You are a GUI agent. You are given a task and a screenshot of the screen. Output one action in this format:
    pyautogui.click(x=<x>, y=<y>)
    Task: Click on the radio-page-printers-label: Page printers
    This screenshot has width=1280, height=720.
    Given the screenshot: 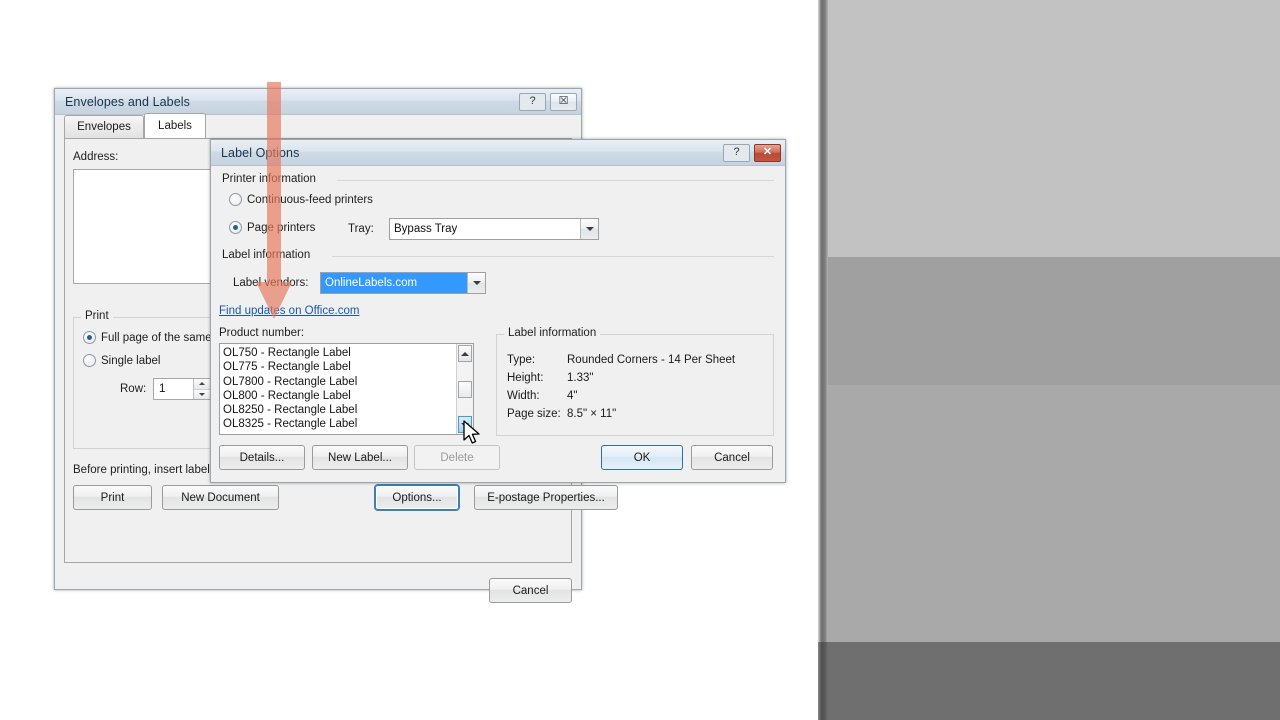 What is the action you would take?
    pyautogui.click(x=281, y=227)
    